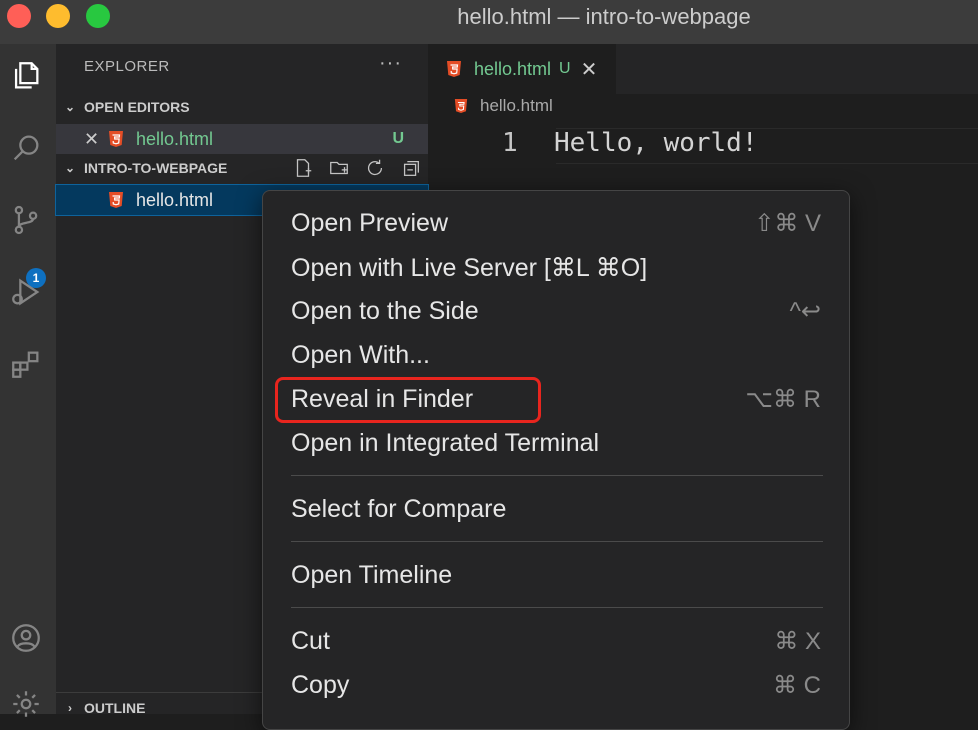 The image size is (978, 730). Describe the element at coordinates (516, 105) in the screenshot. I see `breadcrumb-file: hello.html` at that location.